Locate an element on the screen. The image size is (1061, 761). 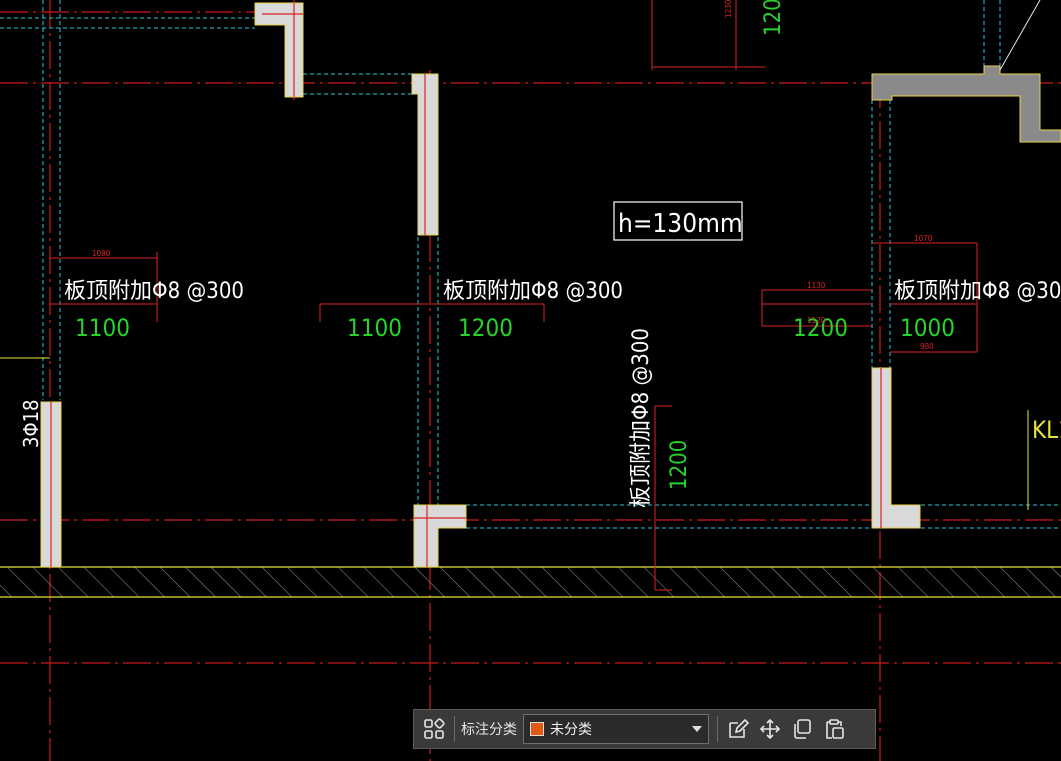
length-label-left: 1100 is located at coordinates (102, 328).